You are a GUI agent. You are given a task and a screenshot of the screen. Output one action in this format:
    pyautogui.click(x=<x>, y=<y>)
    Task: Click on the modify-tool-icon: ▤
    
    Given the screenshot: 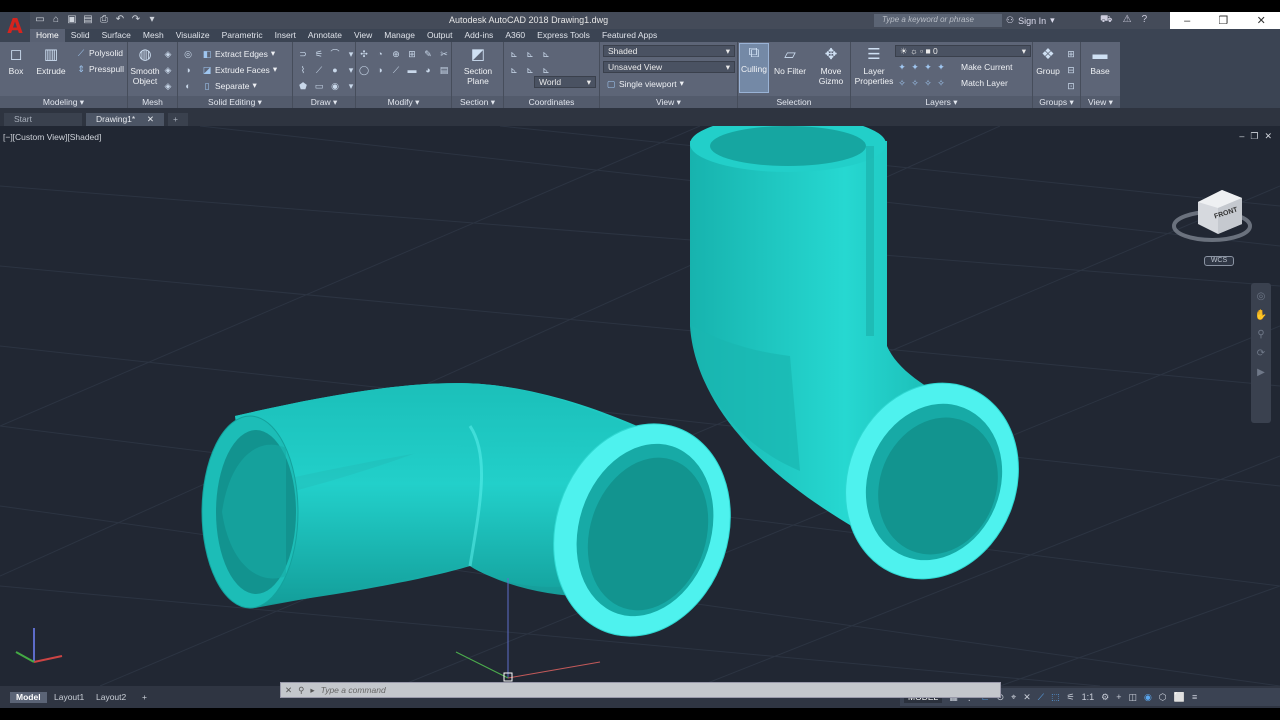 What is the action you would take?
    pyautogui.click(x=444, y=70)
    